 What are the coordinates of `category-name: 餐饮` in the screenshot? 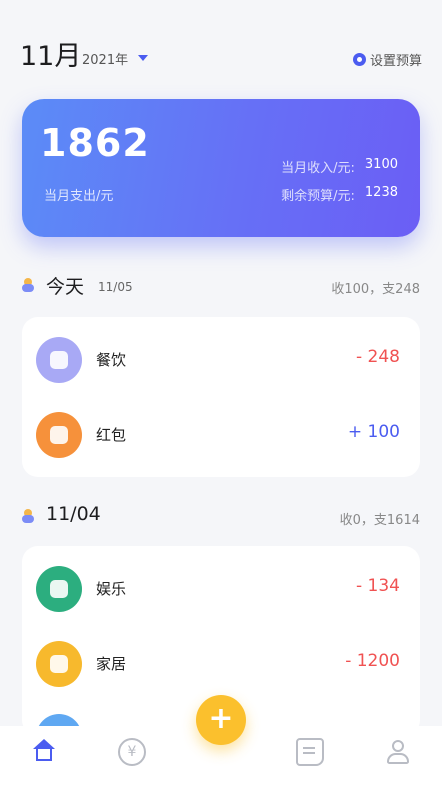 It's located at (111, 360).